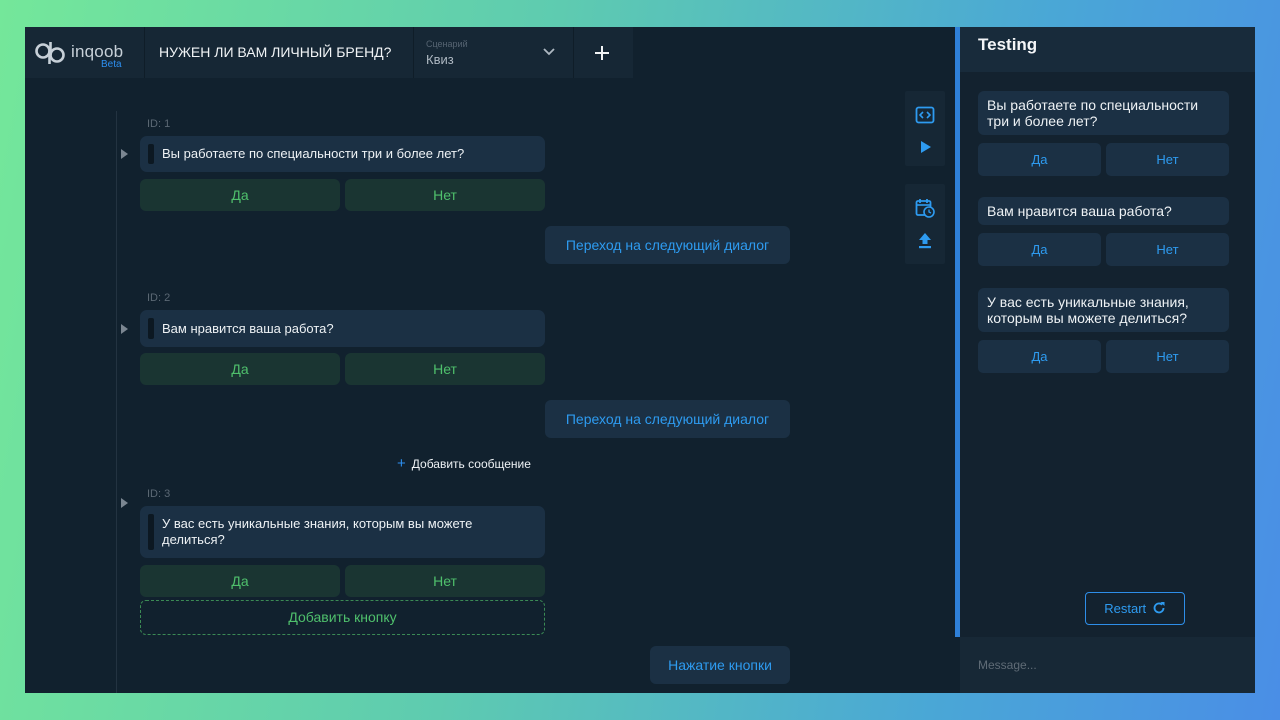 Image resolution: width=1280 pixels, height=720 pixels. What do you see at coordinates (279, 52) in the screenshot?
I see `project-title: НУЖЕН ЛИ ВАМ ЛИЧНЫЙ БРЕНД?` at bounding box center [279, 52].